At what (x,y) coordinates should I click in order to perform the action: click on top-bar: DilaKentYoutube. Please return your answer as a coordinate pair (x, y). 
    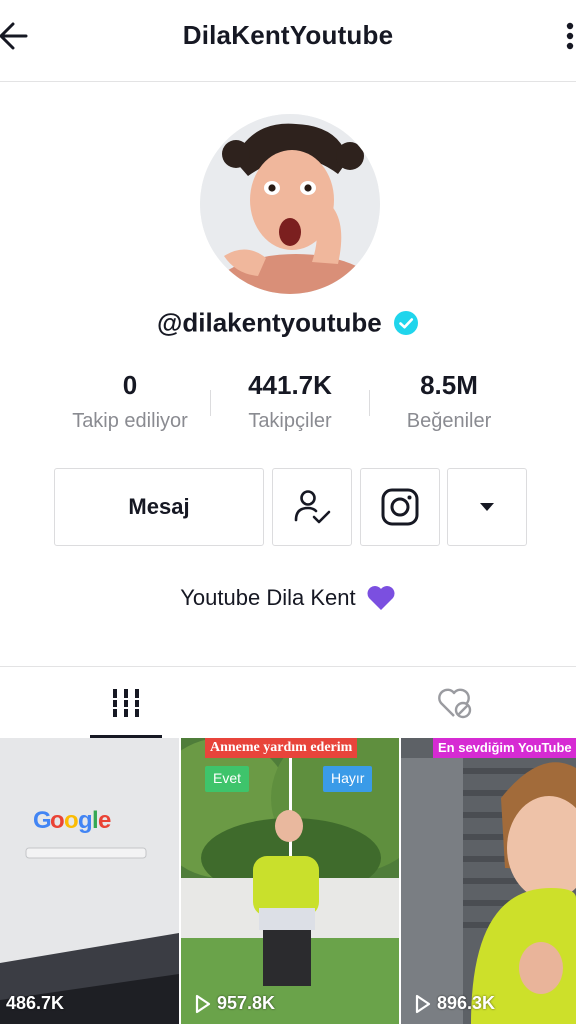
    Looking at the image, I should click on (288, 41).